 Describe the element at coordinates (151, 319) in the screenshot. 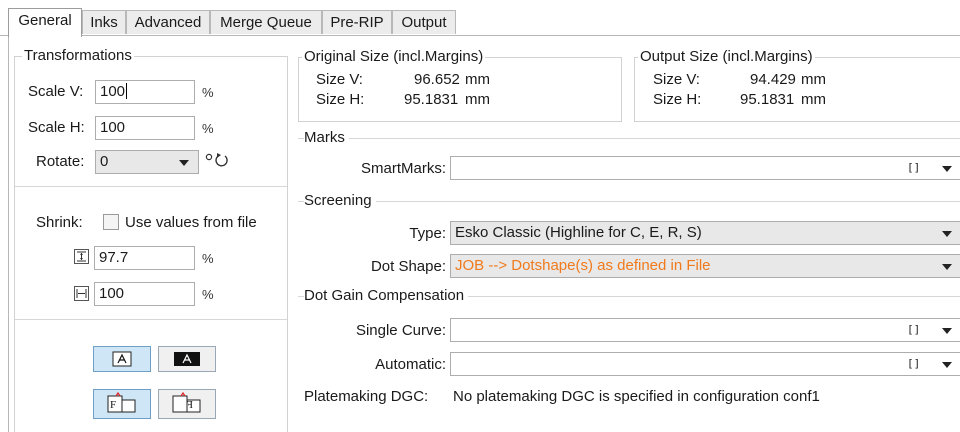

I see `shrink-divider` at that location.